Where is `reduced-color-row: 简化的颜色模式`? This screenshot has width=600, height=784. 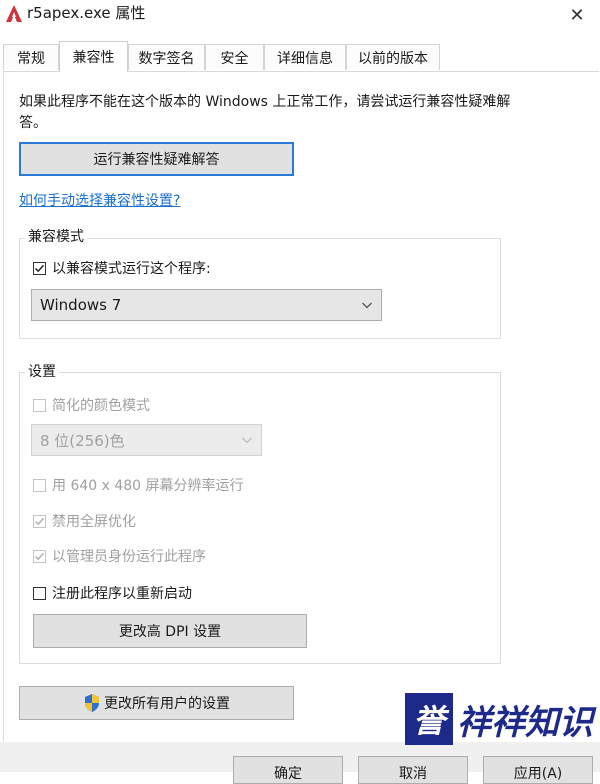
reduced-color-row: 简化的颜色模式 is located at coordinates (91, 405).